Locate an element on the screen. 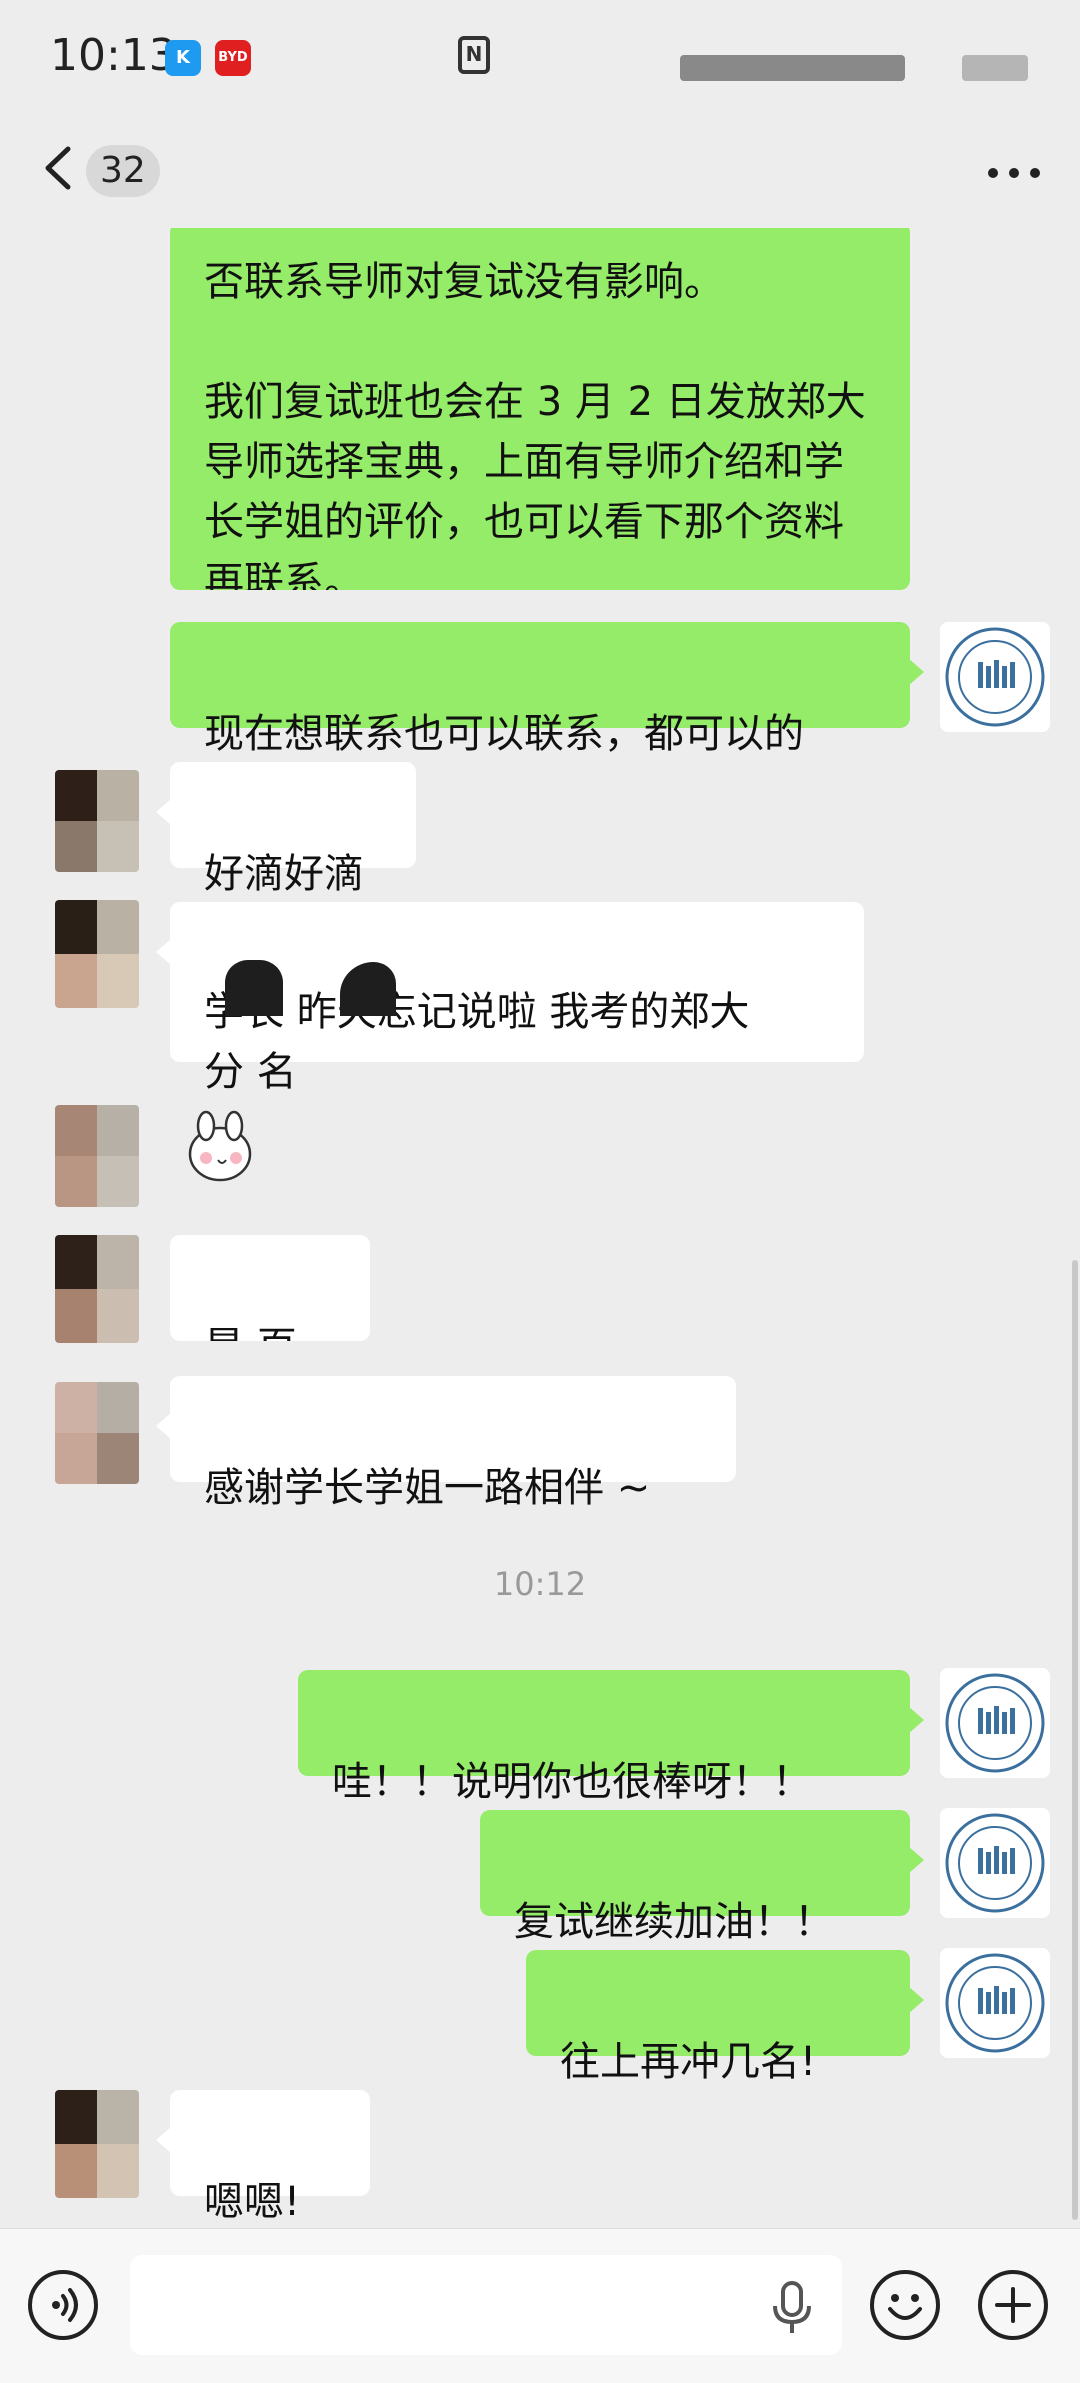 The image size is (1080, 2383). message-text: 哇！！说明你也很棒呀！！ is located at coordinates (572, 1782).